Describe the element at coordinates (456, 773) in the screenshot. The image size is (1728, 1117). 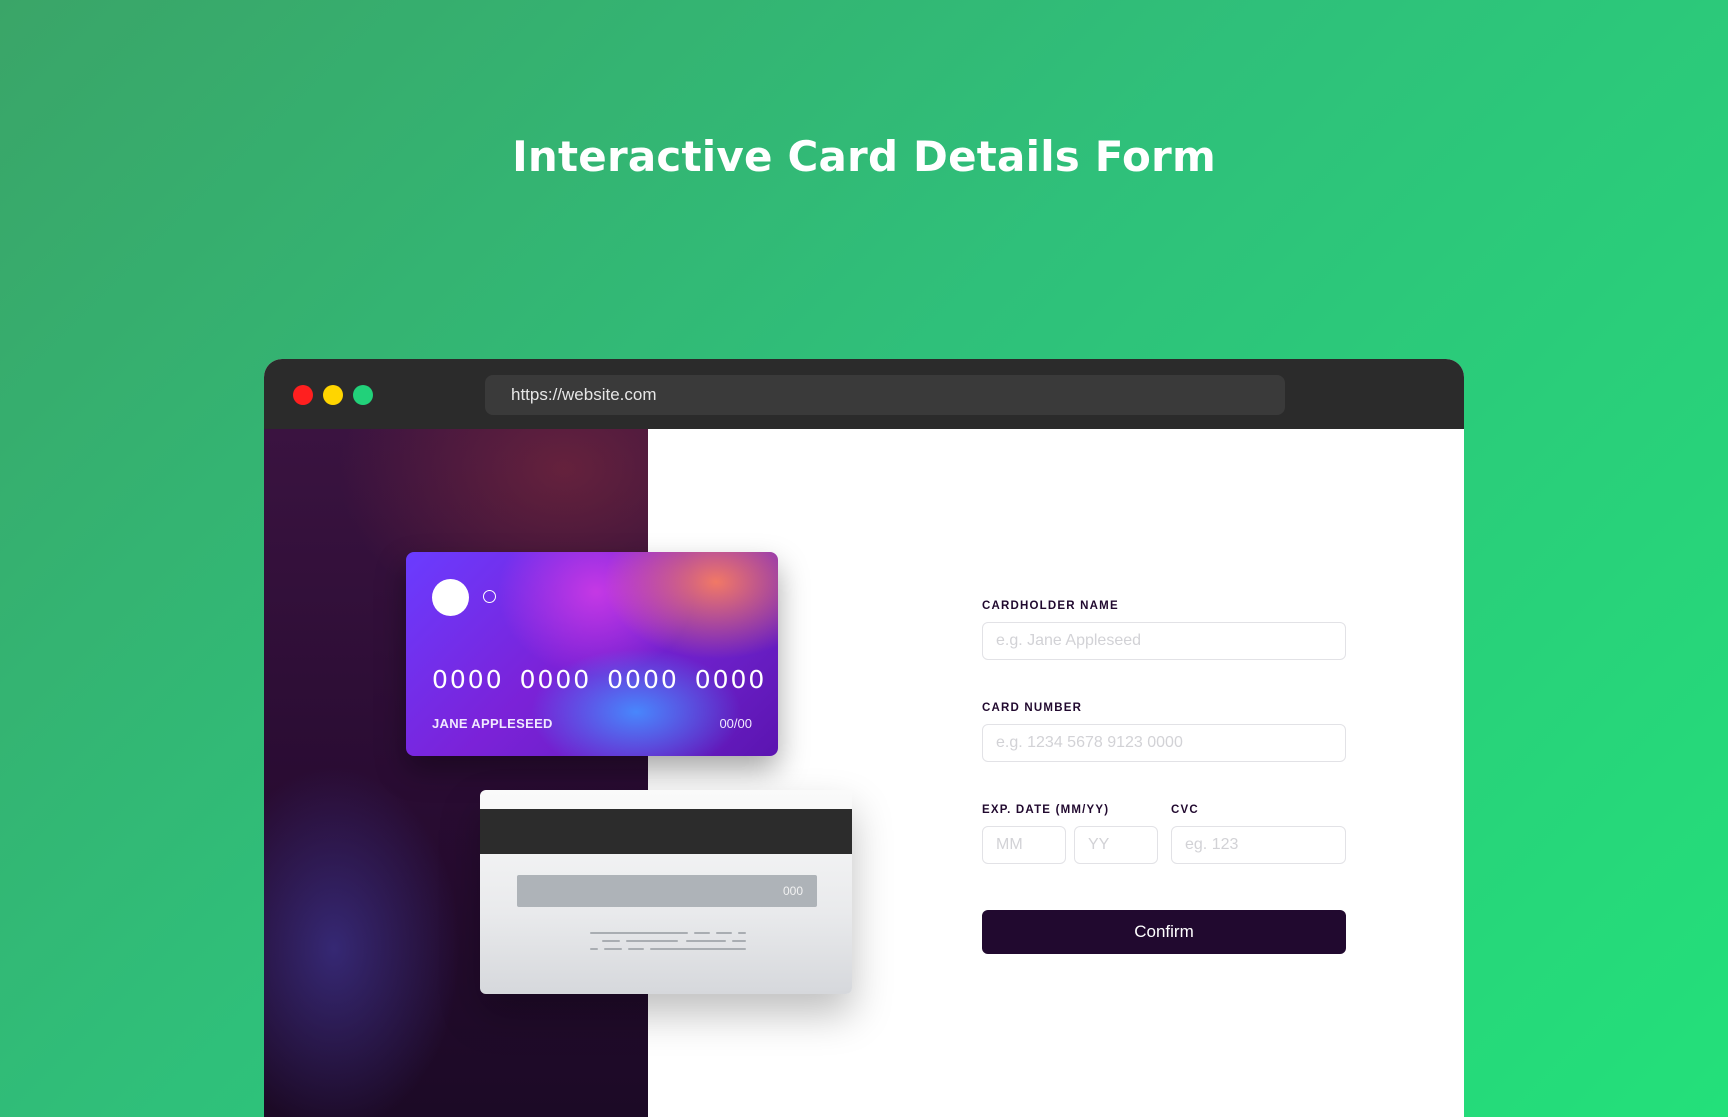
I see `decorative-side-panel` at that location.